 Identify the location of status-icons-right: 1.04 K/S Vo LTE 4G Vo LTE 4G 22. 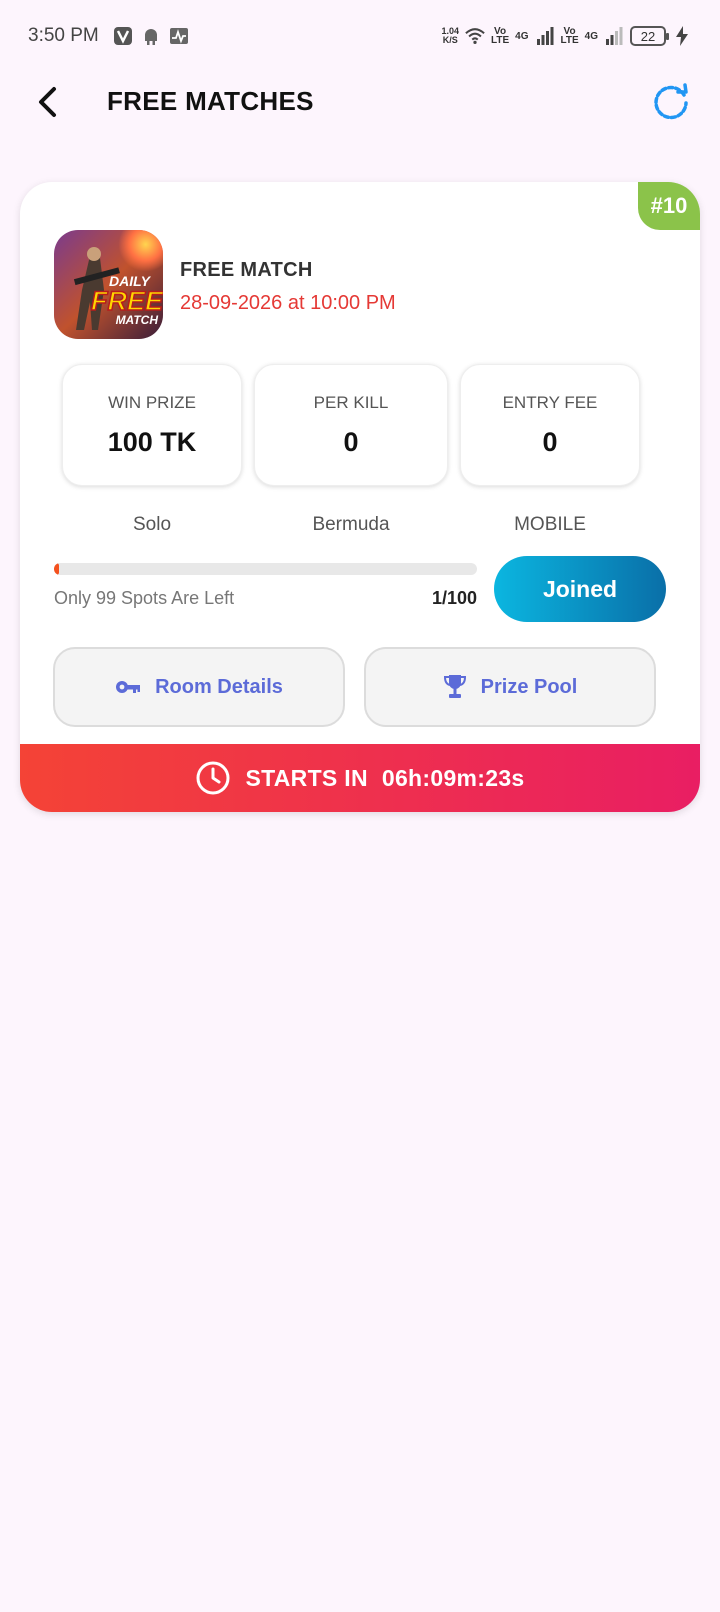
(566, 36).